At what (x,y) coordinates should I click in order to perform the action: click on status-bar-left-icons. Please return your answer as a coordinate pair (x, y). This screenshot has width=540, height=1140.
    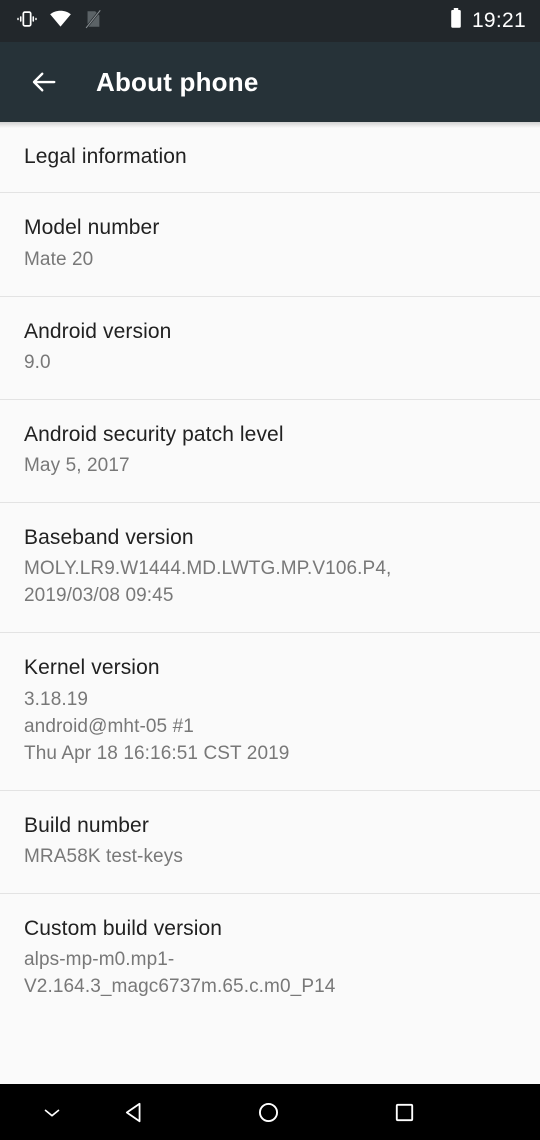
    Looking at the image, I should click on (59, 21).